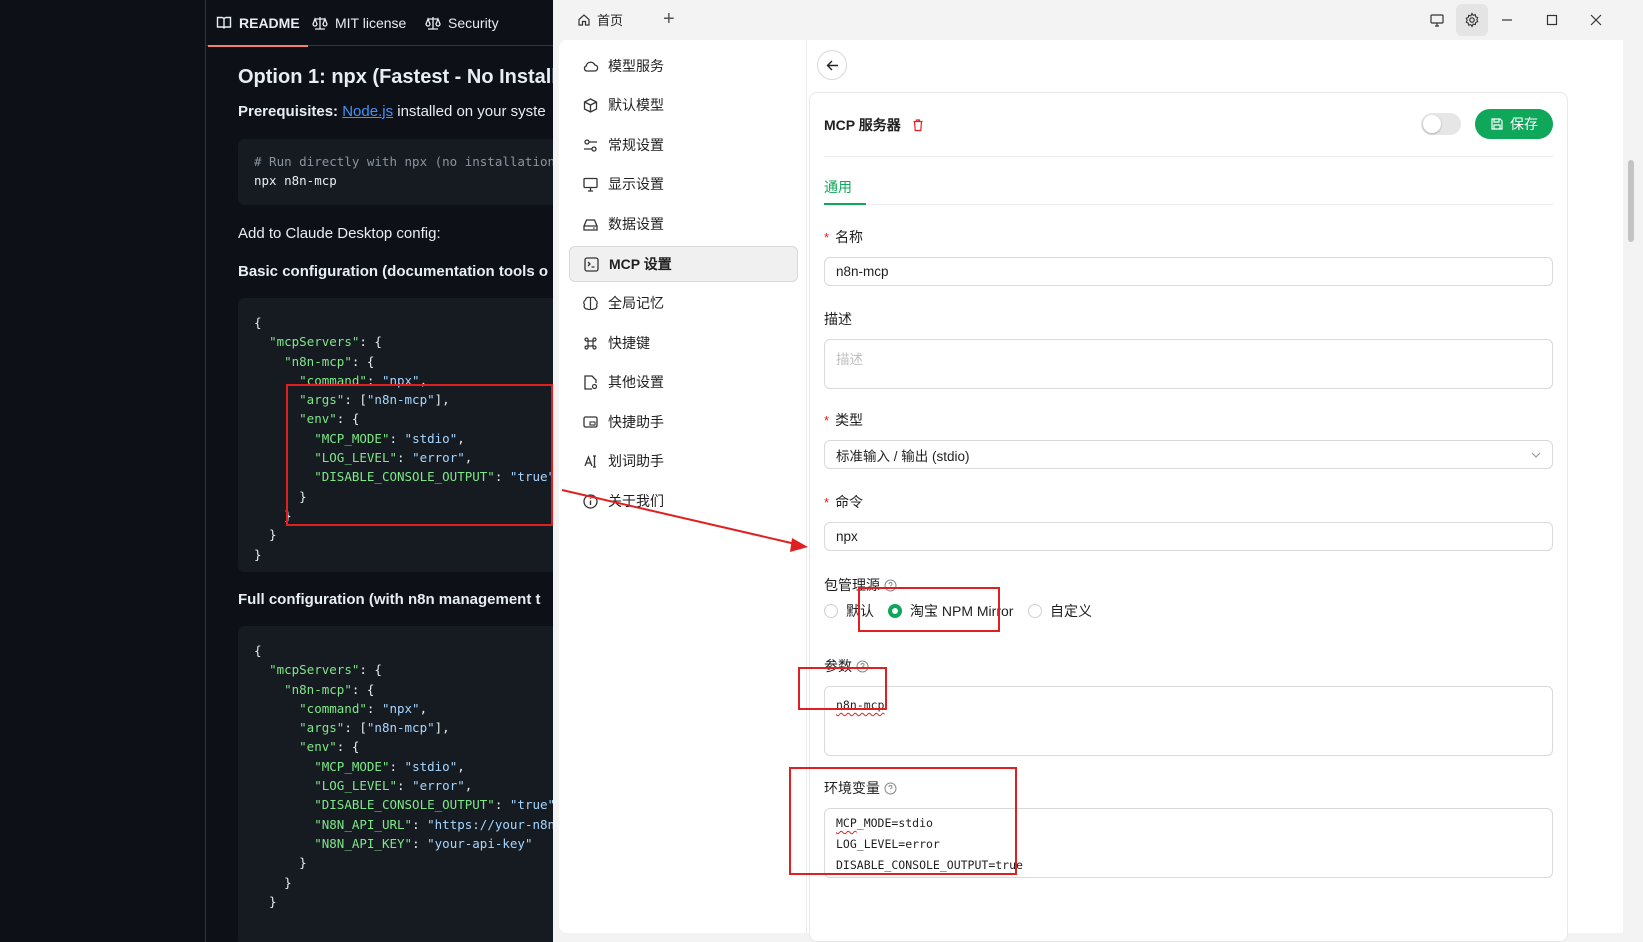  Describe the element at coordinates (683, 105) in the screenshot. I see `sidebar-item-default-model: 默认模型` at that location.